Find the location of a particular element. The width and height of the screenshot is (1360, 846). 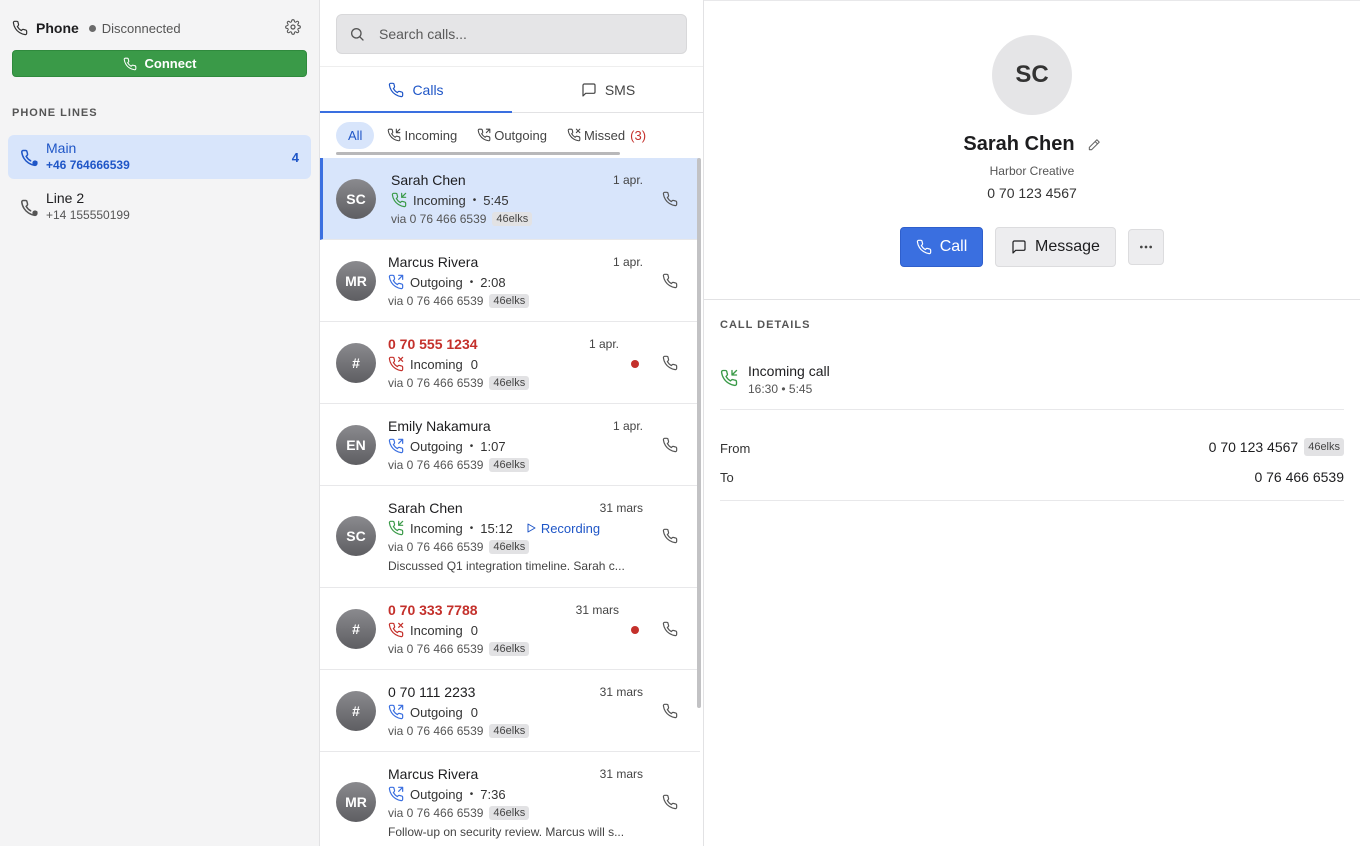

recording-link: Recording is located at coordinates (562, 528).